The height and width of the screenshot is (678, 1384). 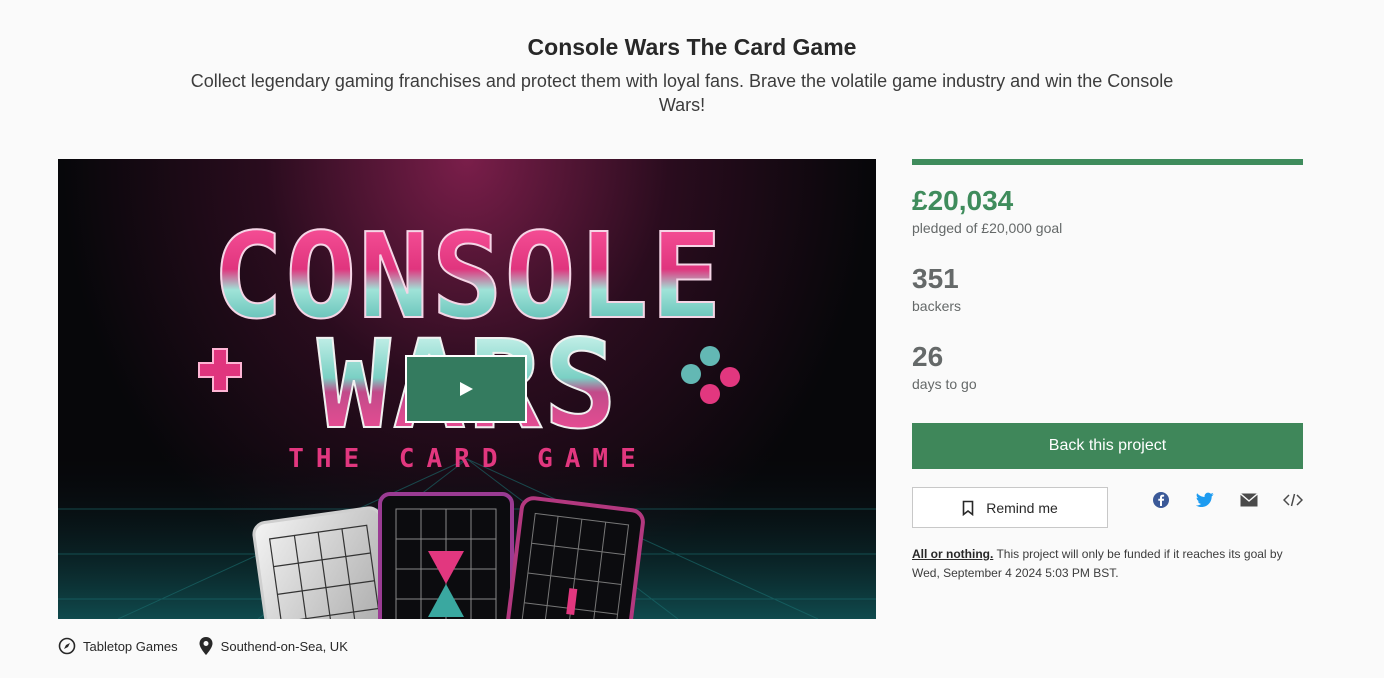 What do you see at coordinates (928, 356) in the screenshot?
I see `days-left: 26` at bounding box center [928, 356].